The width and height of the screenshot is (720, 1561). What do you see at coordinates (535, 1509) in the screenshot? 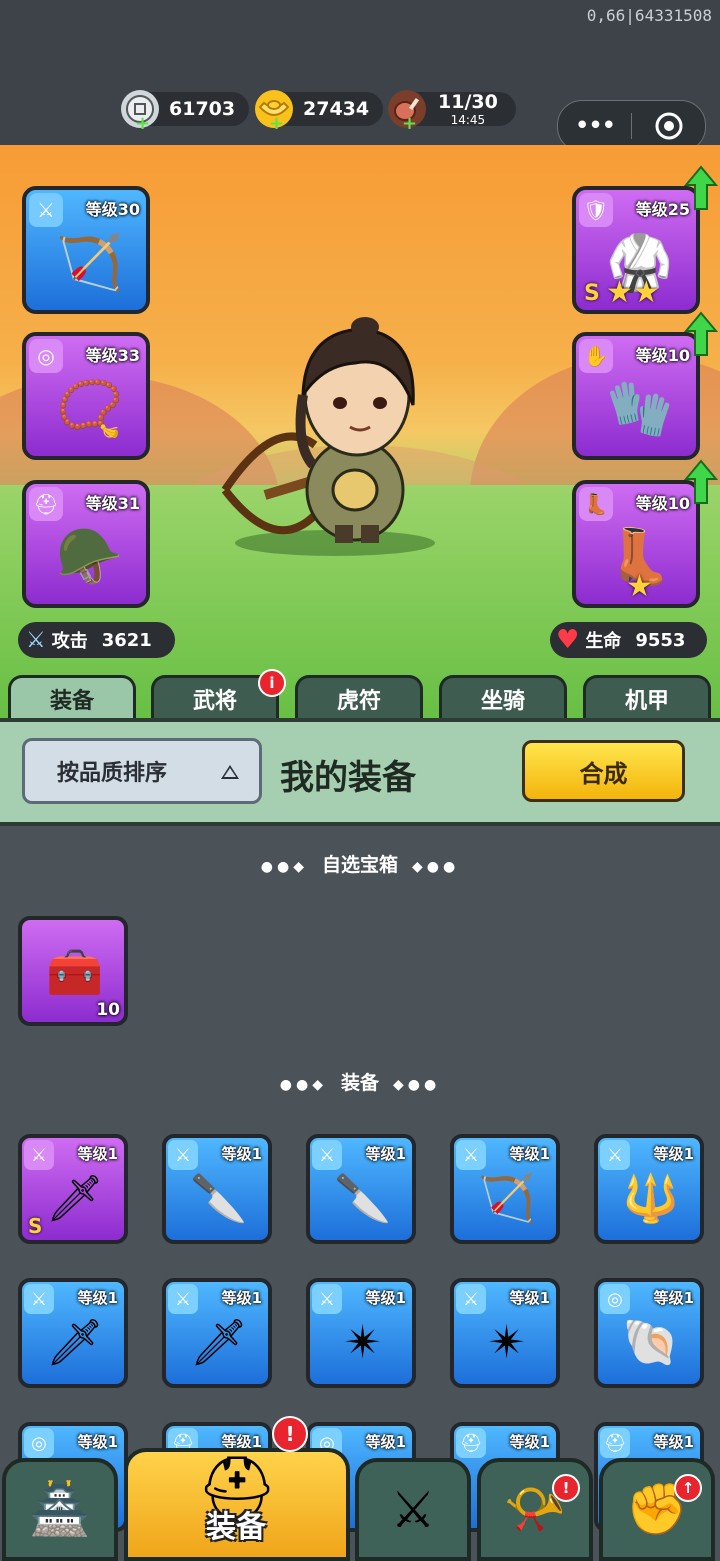
I see `nav-recruit: 📯` at bounding box center [535, 1509].